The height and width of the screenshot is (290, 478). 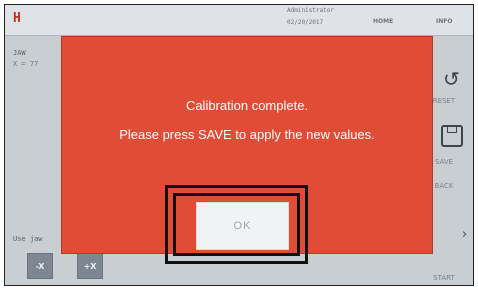 I want to click on dialog-title: Calibration complete., so click(x=247, y=105).